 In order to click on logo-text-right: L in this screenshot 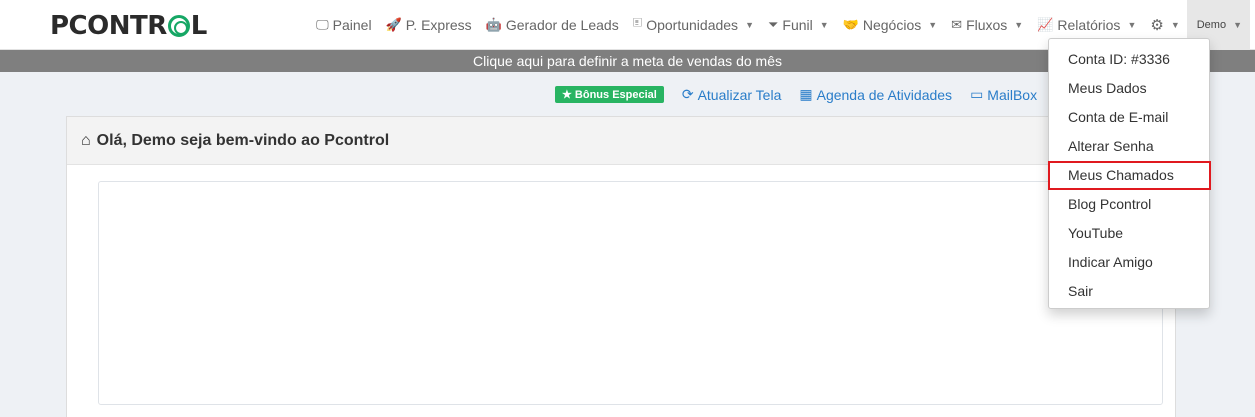, I will do `click(199, 26)`.